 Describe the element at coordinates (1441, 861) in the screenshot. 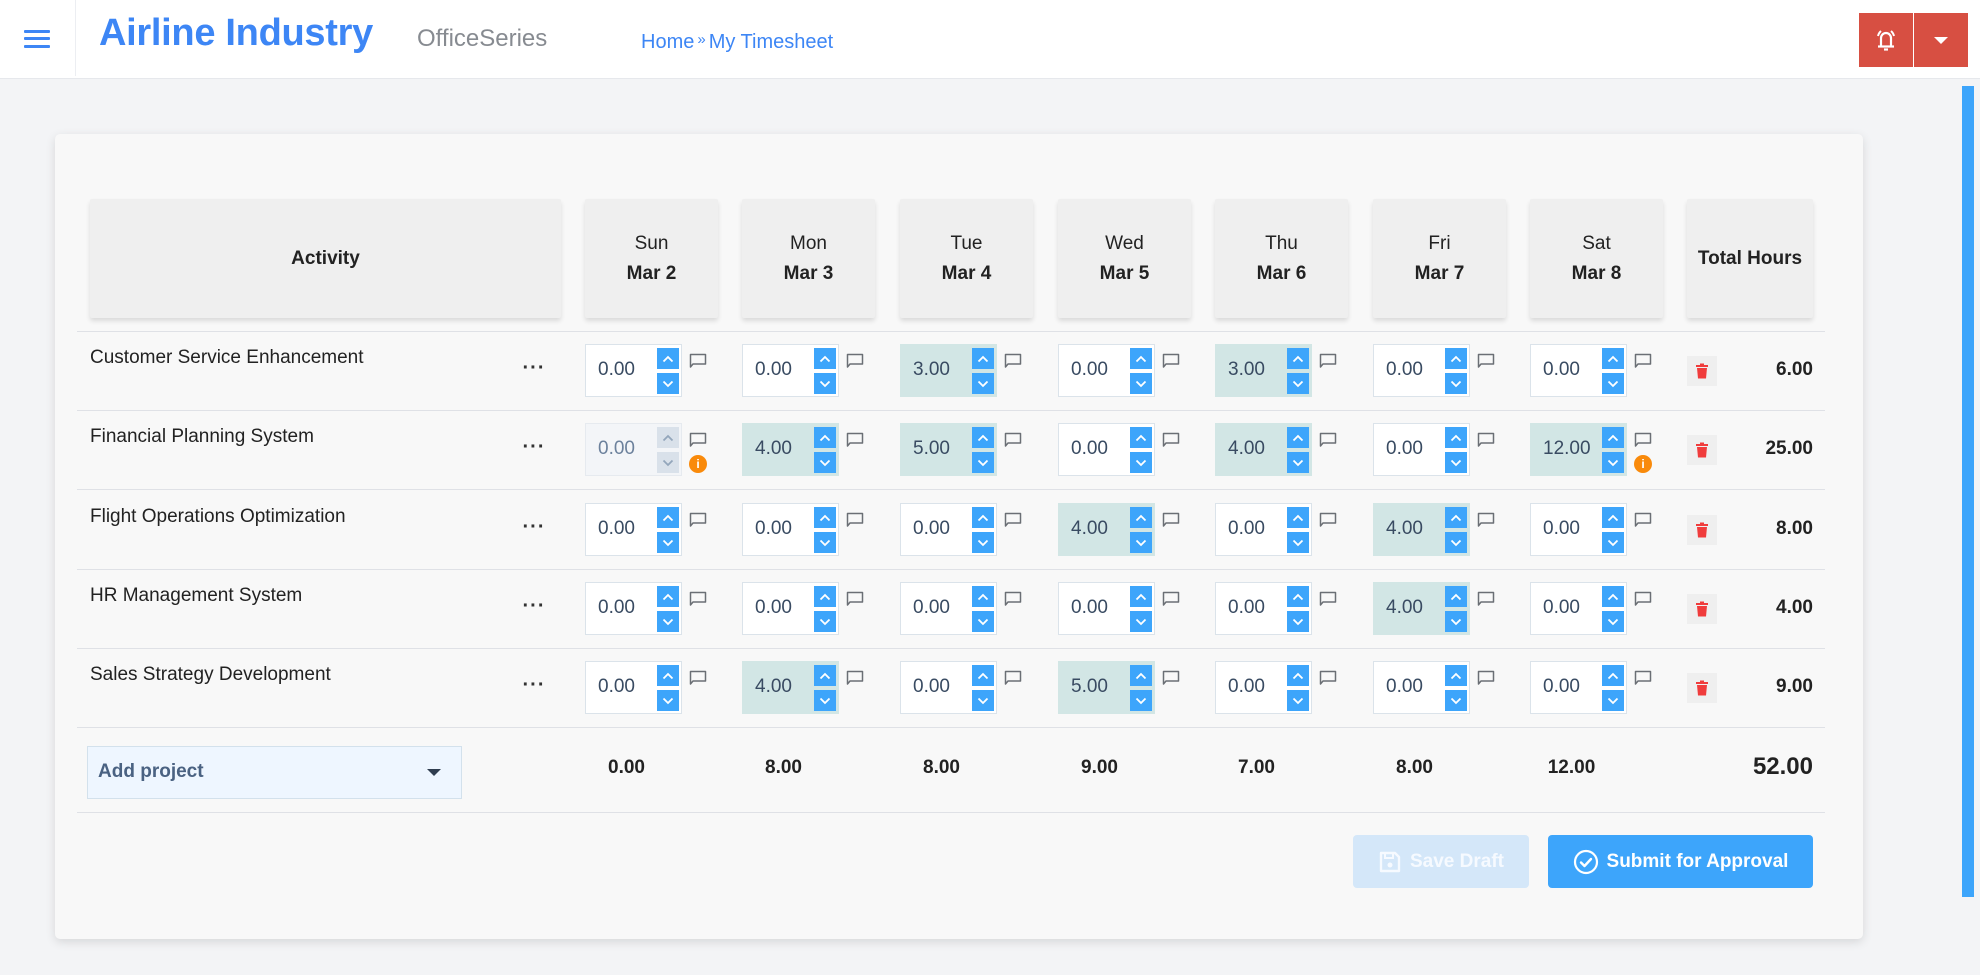

I see `save-draft-button: Save Draft` at that location.